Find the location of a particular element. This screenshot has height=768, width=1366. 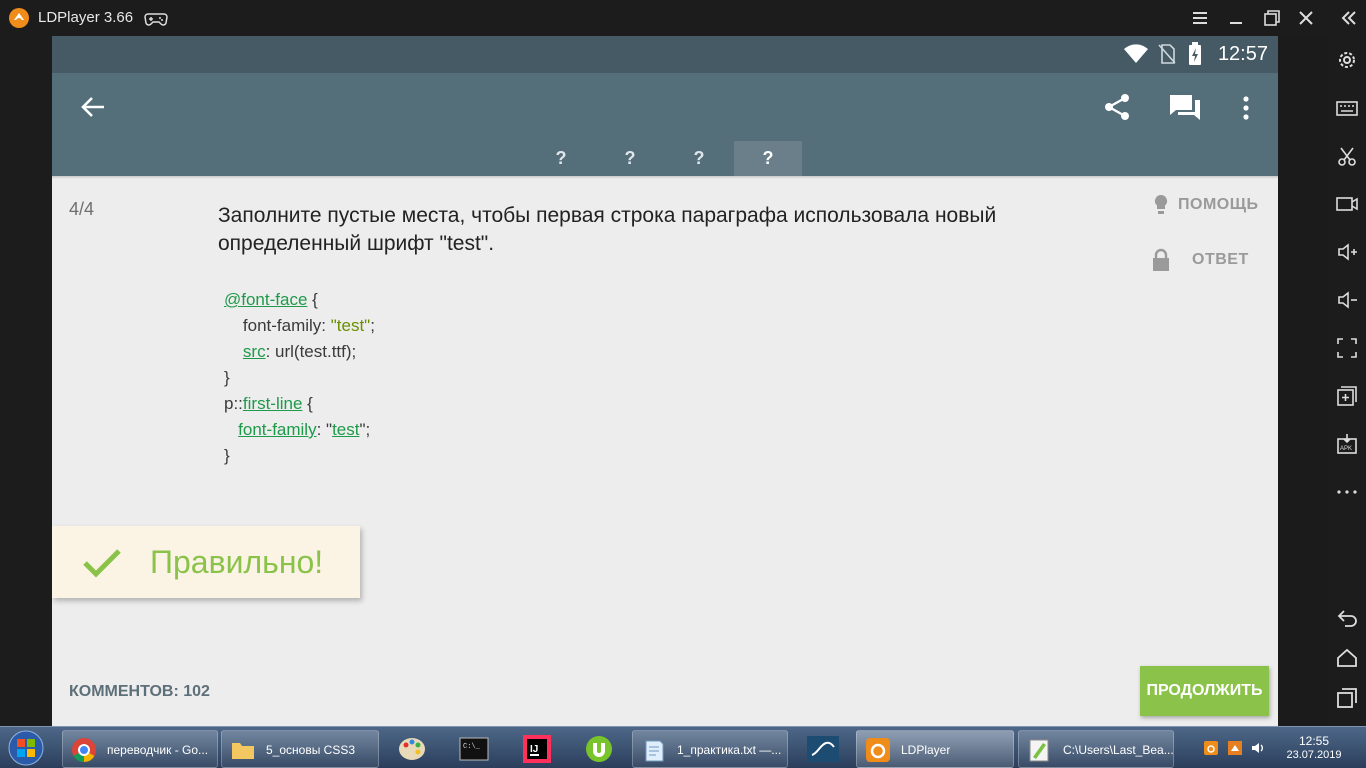

code-text: font-family: is located at coordinates (277, 325).